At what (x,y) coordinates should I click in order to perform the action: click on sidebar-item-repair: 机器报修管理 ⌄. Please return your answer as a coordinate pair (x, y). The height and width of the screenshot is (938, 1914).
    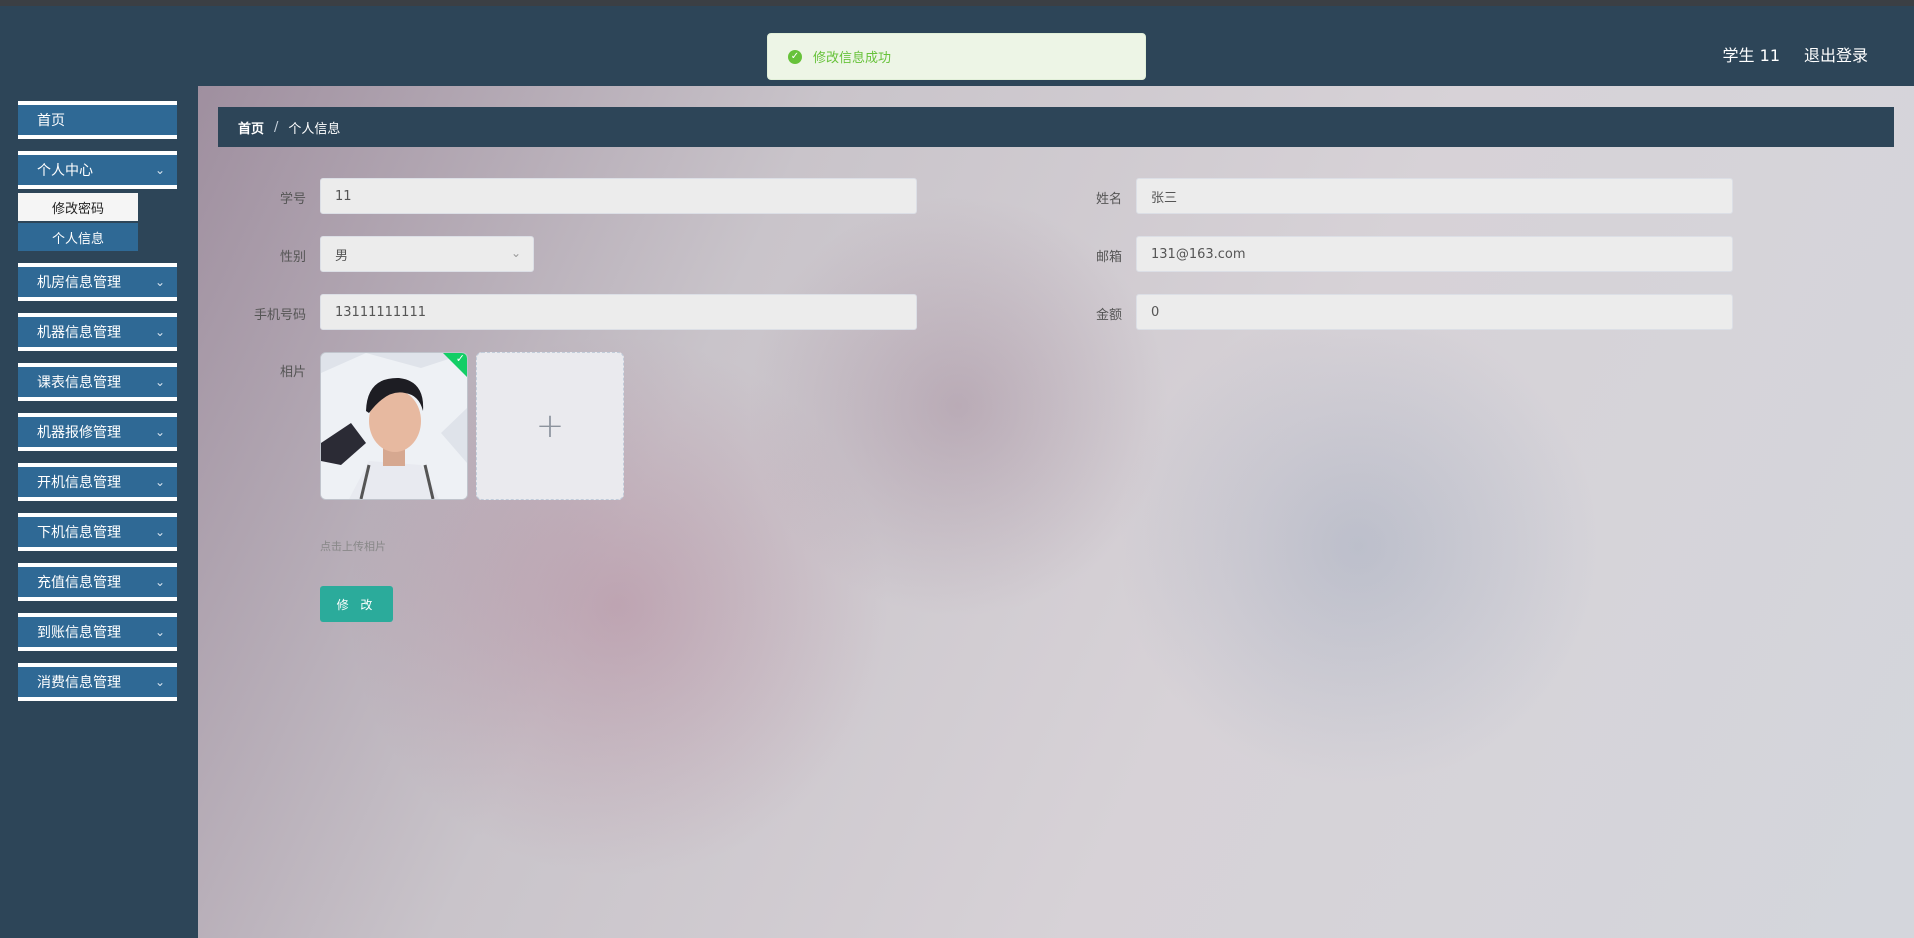
    Looking at the image, I should click on (97, 432).